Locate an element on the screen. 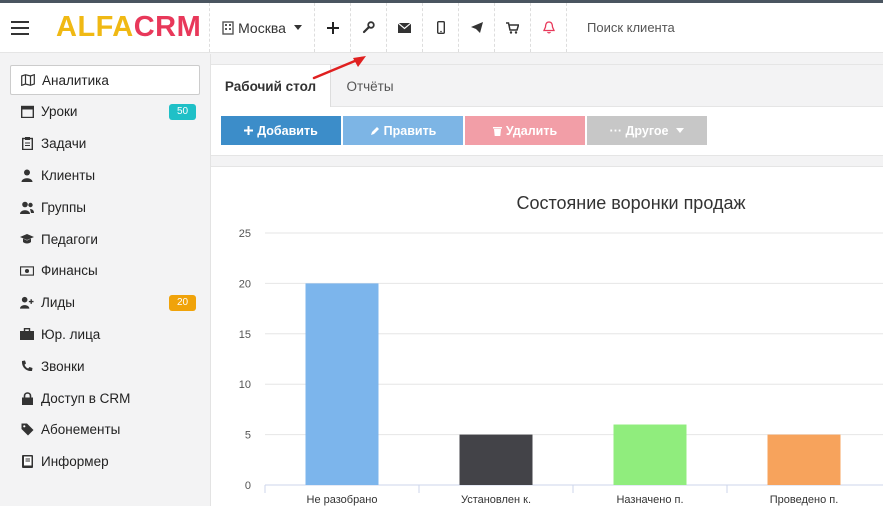  sidebar-item: Лиды 20 is located at coordinates (105, 303).